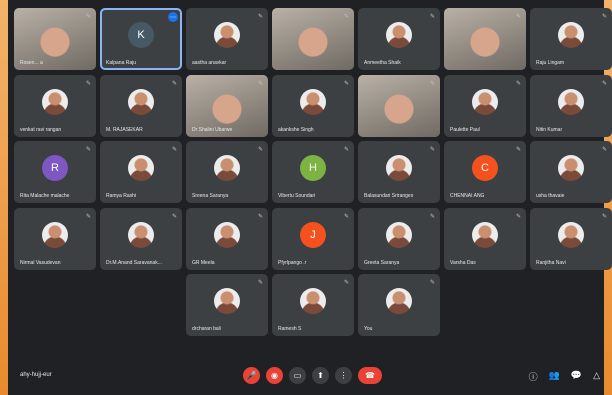 The width and height of the screenshot is (612, 395). I want to click on people-icon: 👥, so click(554, 376).